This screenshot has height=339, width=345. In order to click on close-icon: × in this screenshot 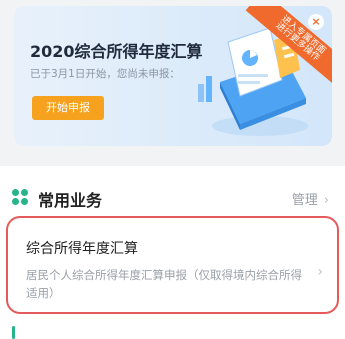, I will do `click(316, 22)`.